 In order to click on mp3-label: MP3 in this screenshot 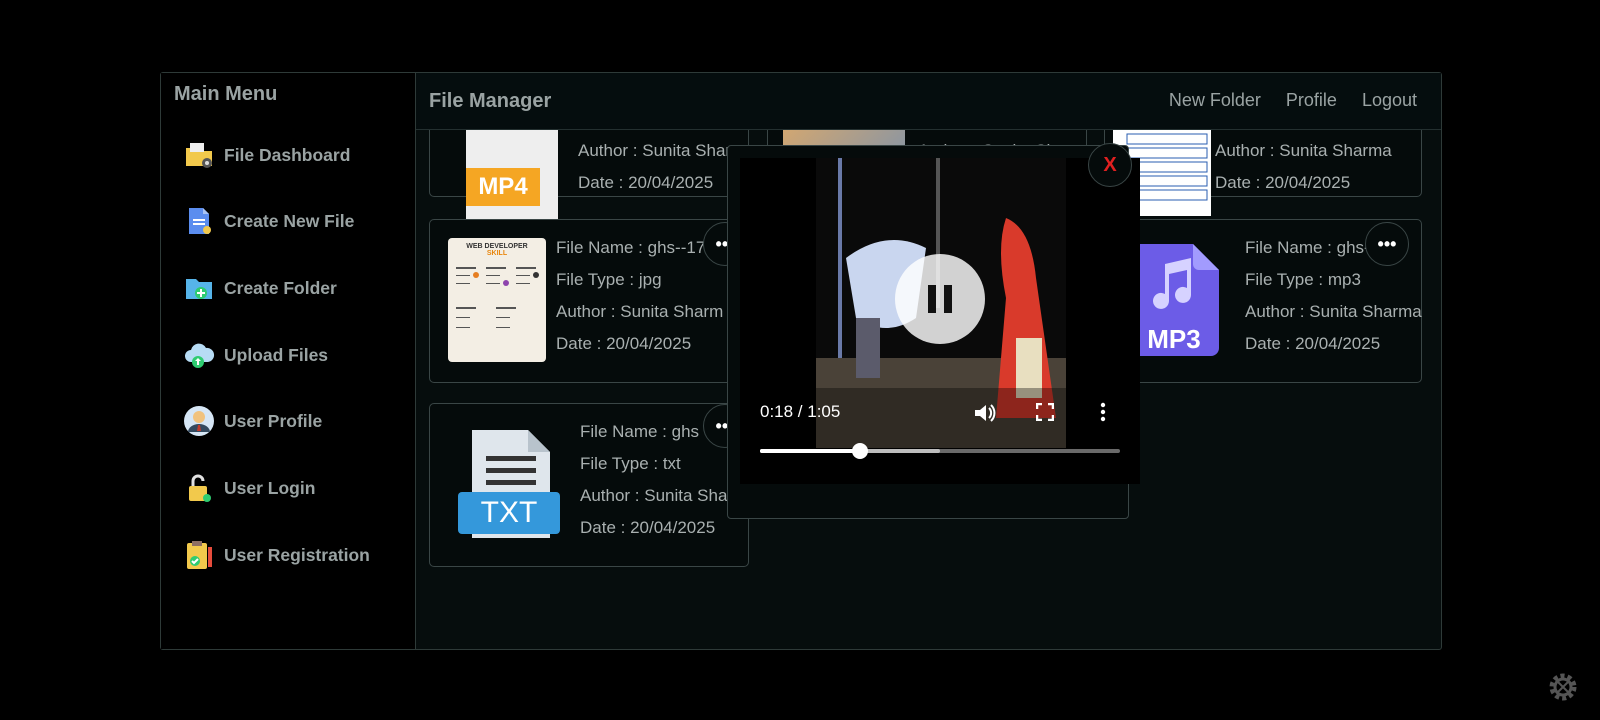, I will do `click(1174, 339)`.